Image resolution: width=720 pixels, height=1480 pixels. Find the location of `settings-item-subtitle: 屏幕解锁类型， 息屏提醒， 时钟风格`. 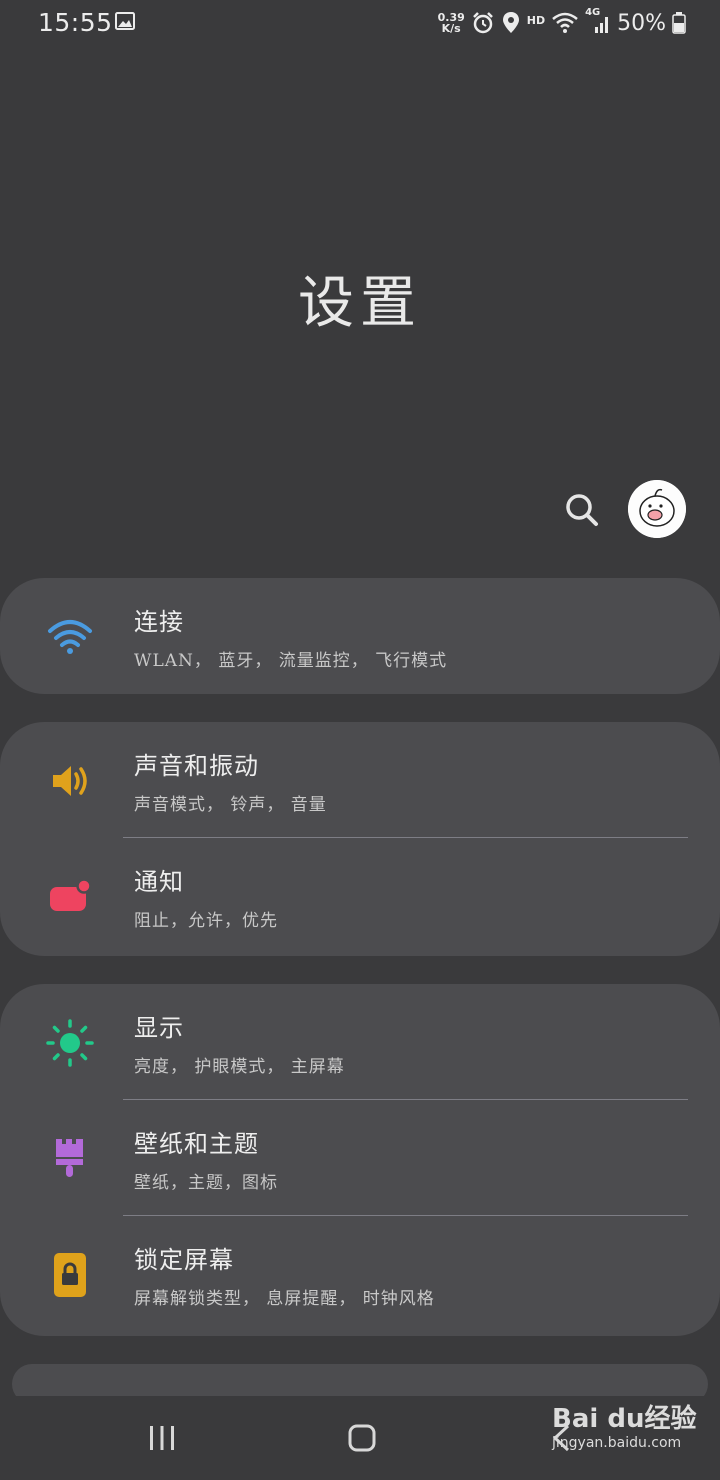

settings-item-subtitle: 屏幕解锁类型， 息屏提醒， 时钟风格 is located at coordinates (284, 1299).